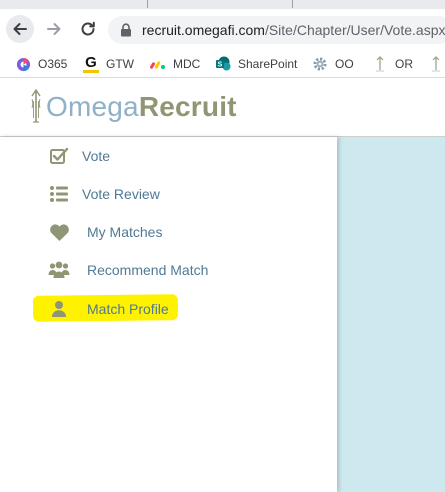  I want to click on sidebar-item-label: Match Profile, so click(128, 309).